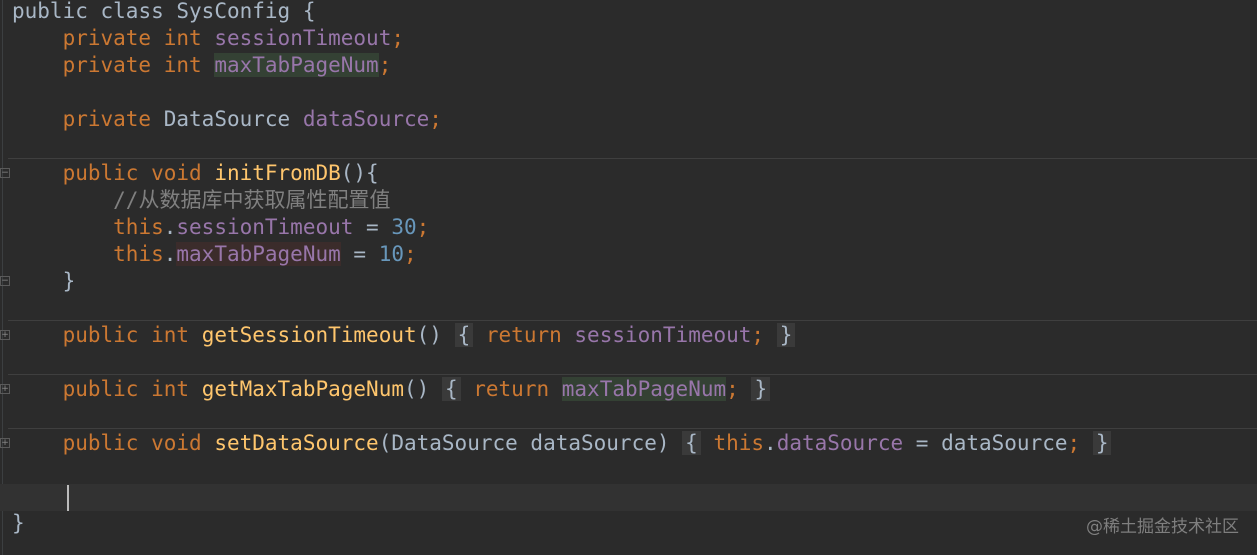  I want to click on assignment-token: = dataSource, so click(985, 443).